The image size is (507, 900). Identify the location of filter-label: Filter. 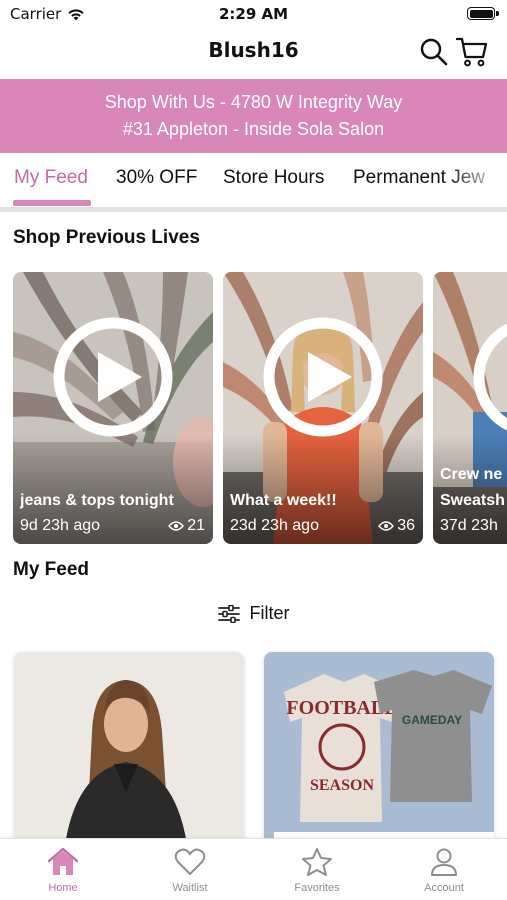
(269, 613).